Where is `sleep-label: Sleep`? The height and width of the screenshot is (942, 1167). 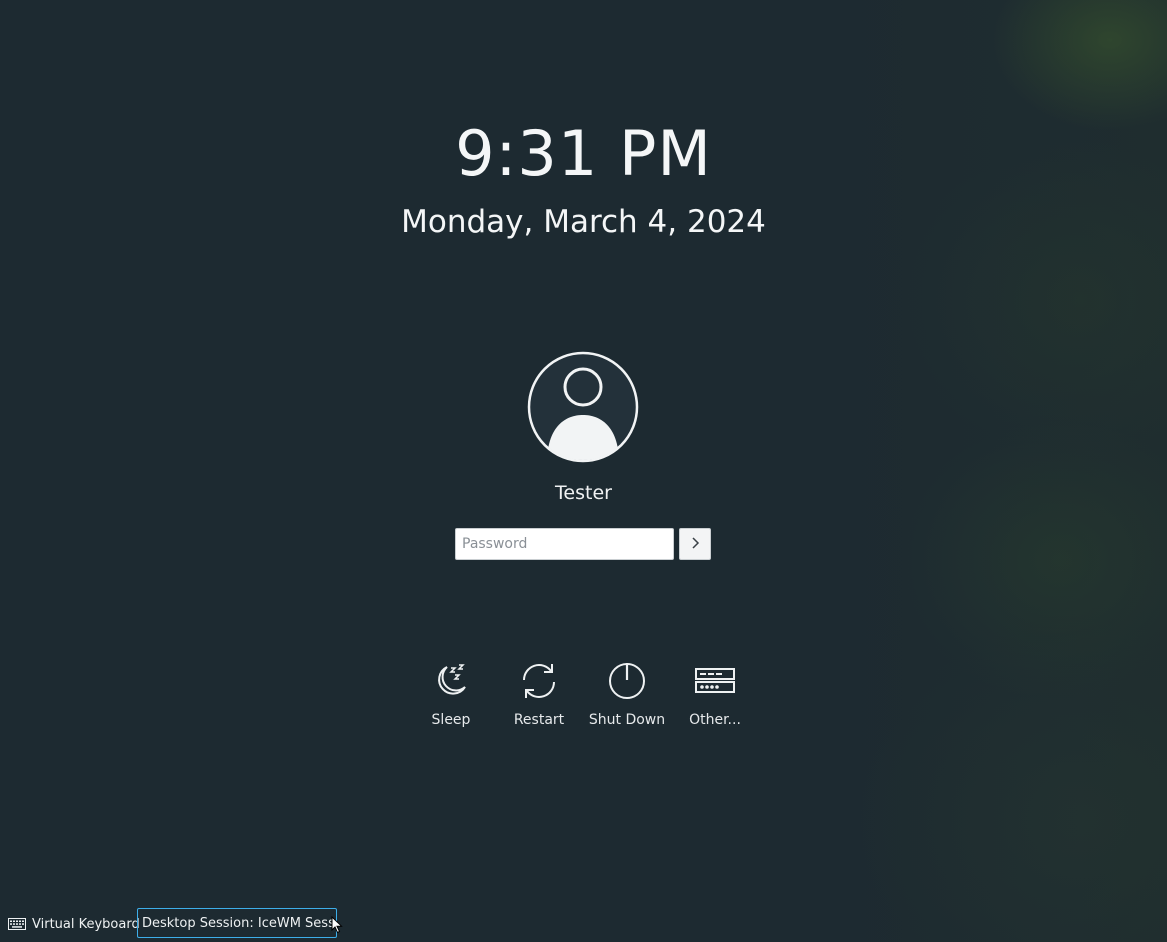 sleep-label: Sleep is located at coordinates (451, 720).